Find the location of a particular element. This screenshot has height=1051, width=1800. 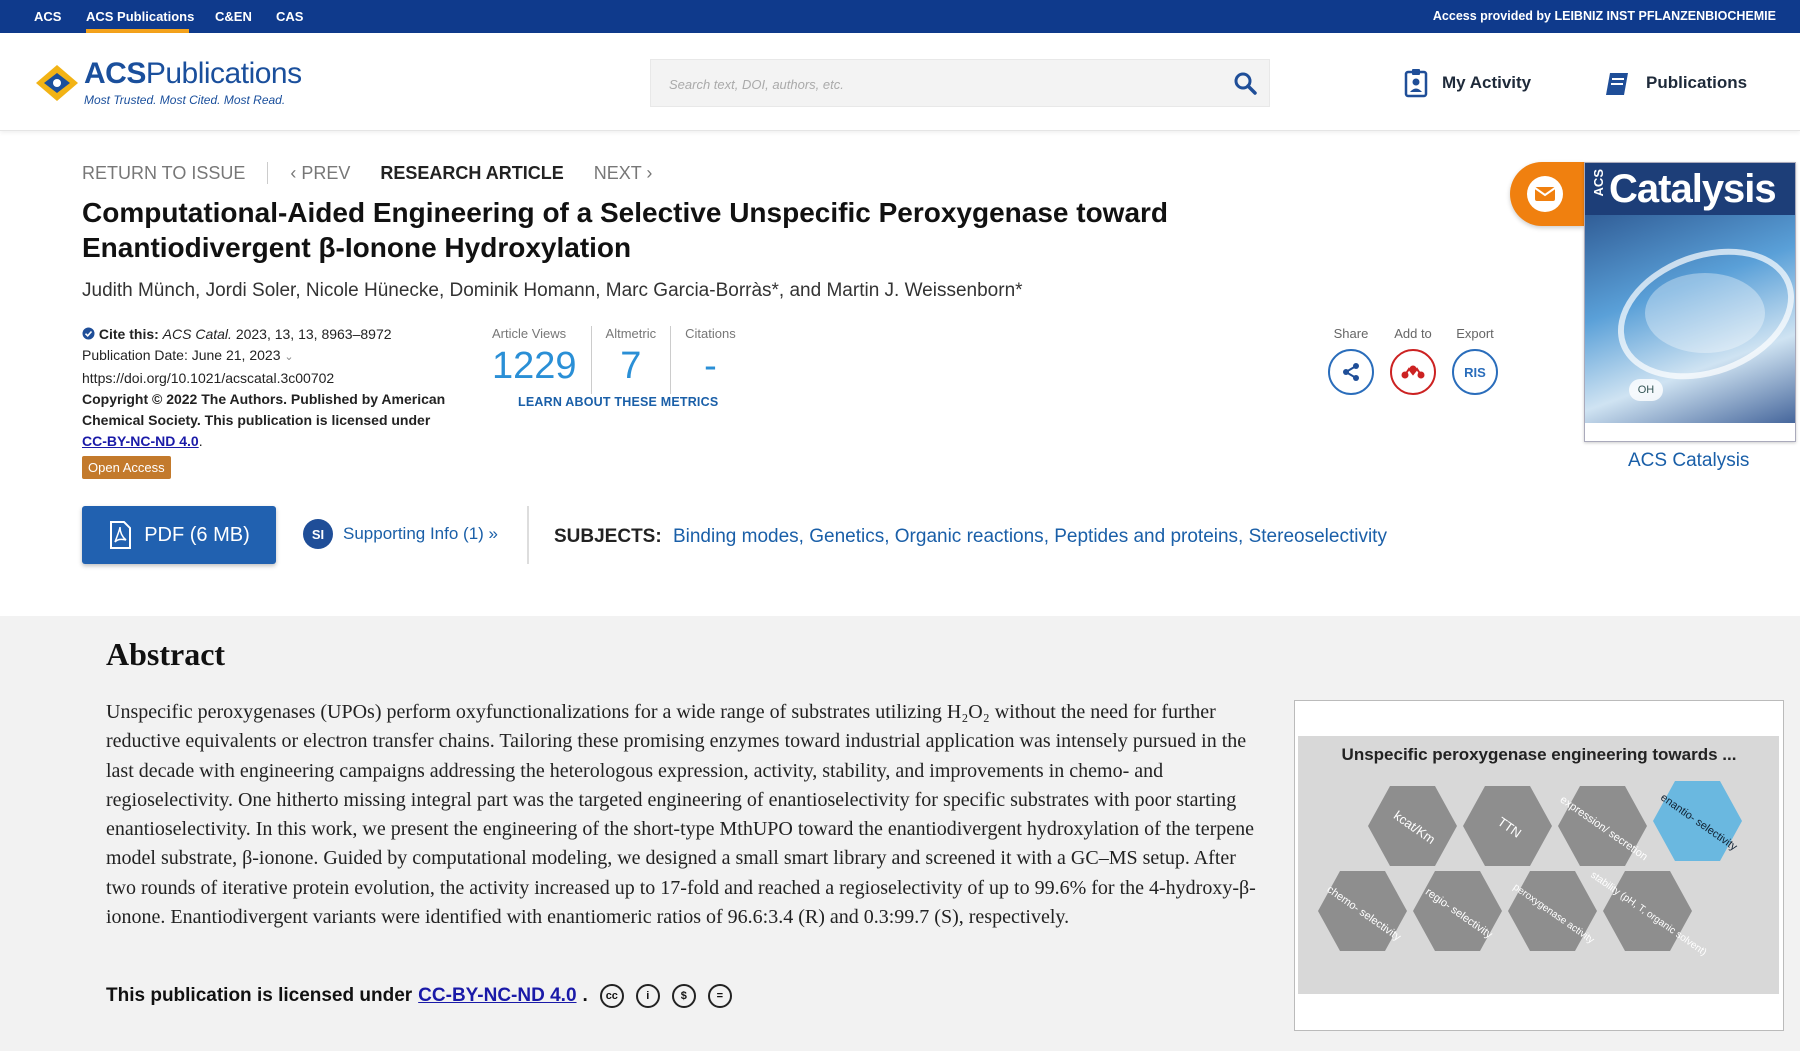

cite-ref: 2023, 13, 13, 8963–8972 is located at coordinates (313, 334).